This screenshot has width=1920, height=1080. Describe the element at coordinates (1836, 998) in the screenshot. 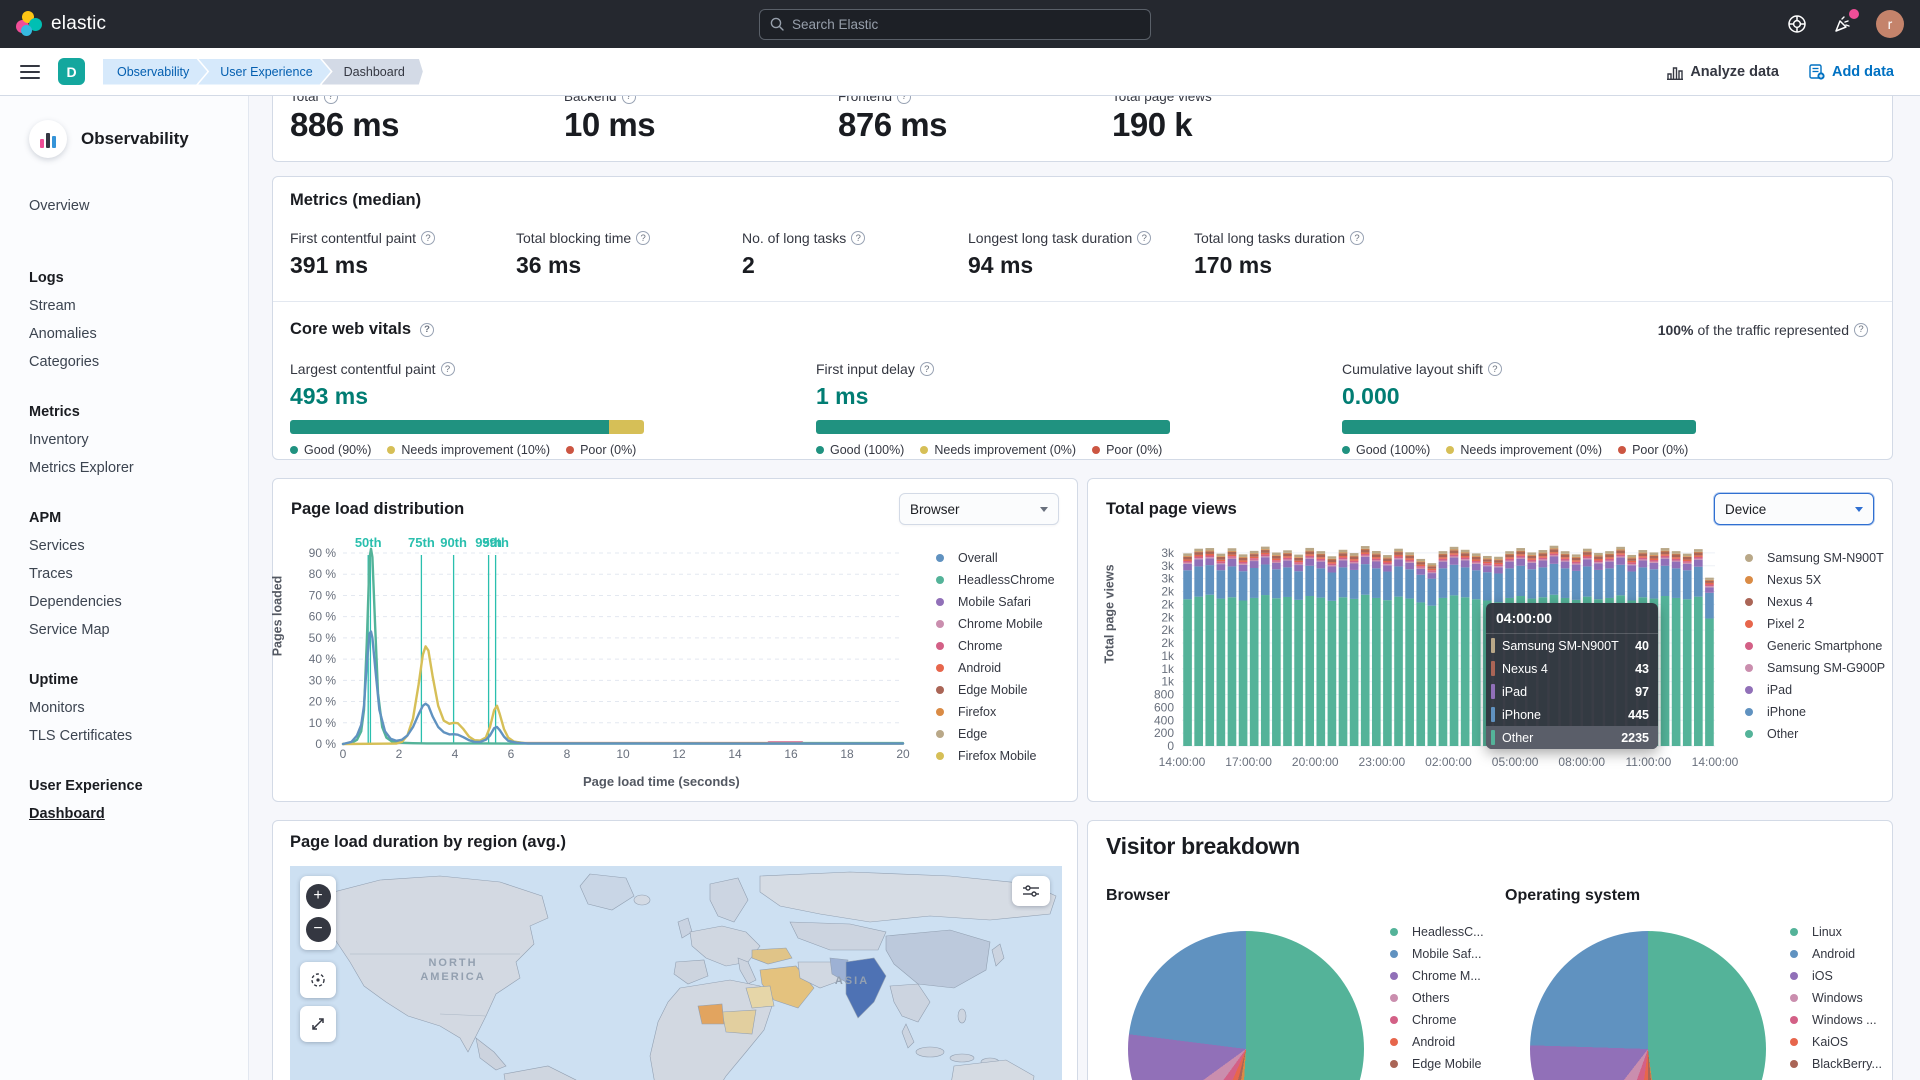

I see `legend-item-windows: Windows` at that location.